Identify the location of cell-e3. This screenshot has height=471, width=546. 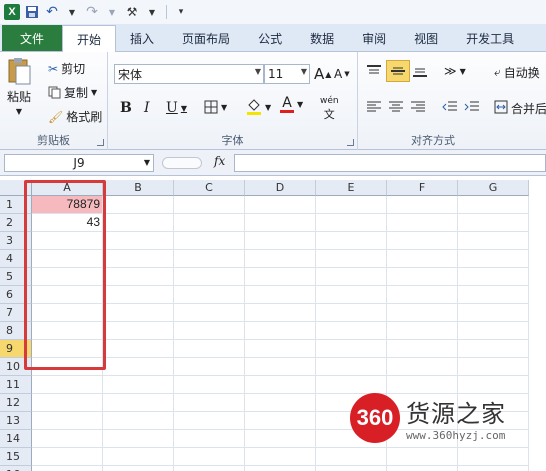
(351, 241).